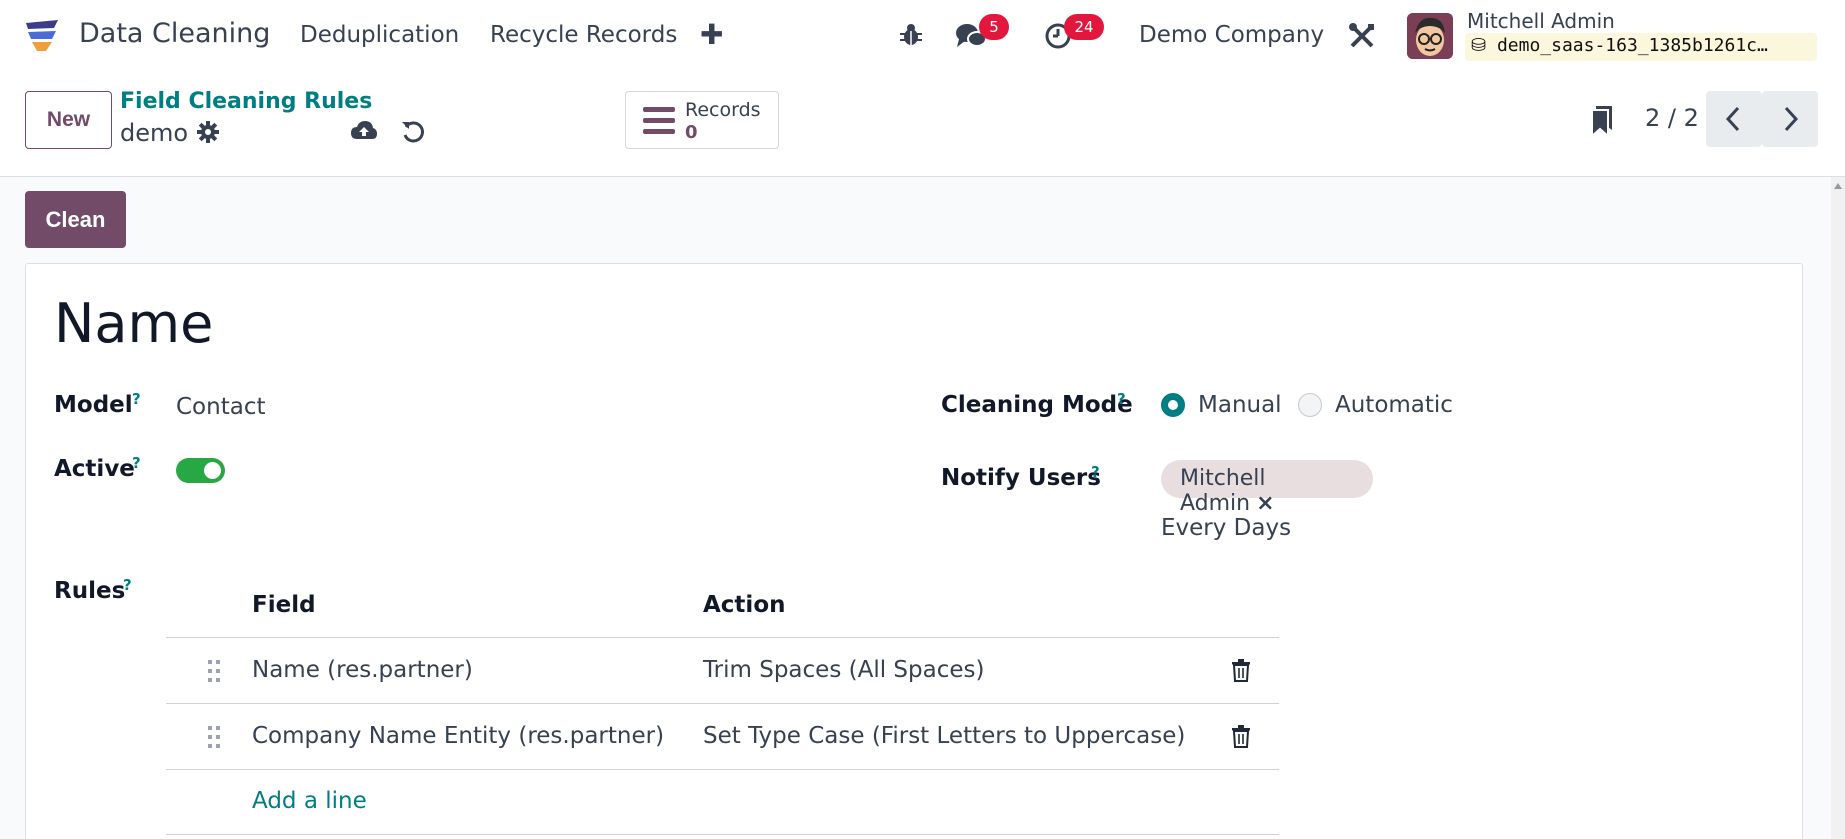 Image resolution: width=1845 pixels, height=839 pixels. Describe the element at coordinates (1310, 405) in the screenshot. I see `mode-automatic-radio` at that location.